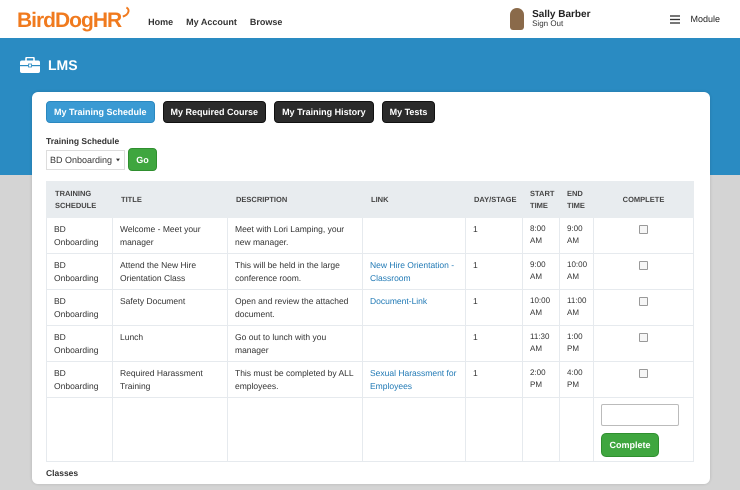 The height and width of the screenshot is (490, 740). I want to click on tab: My Required Course, so click(214, 112).